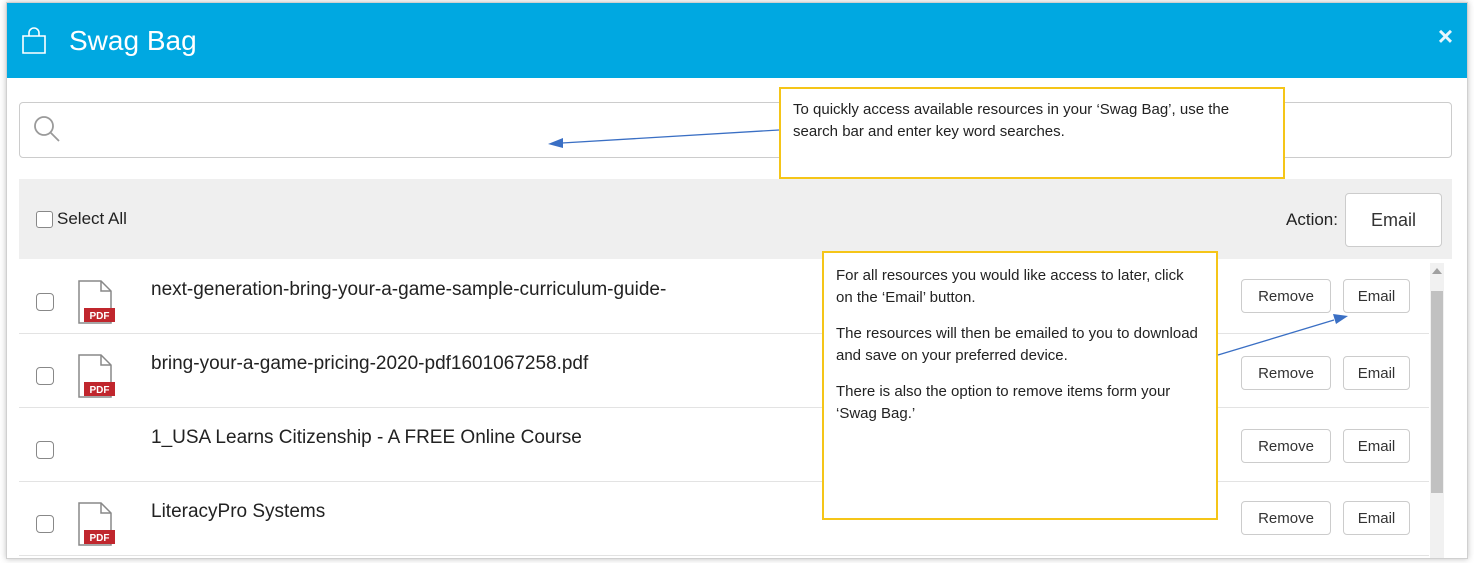 This screenshot has width=1474, height=563. What do you see at coordinates (735, 219) in the screenshot?
I see `list-toolbar: Select All Action: Email` at bounding box center [735, 219].